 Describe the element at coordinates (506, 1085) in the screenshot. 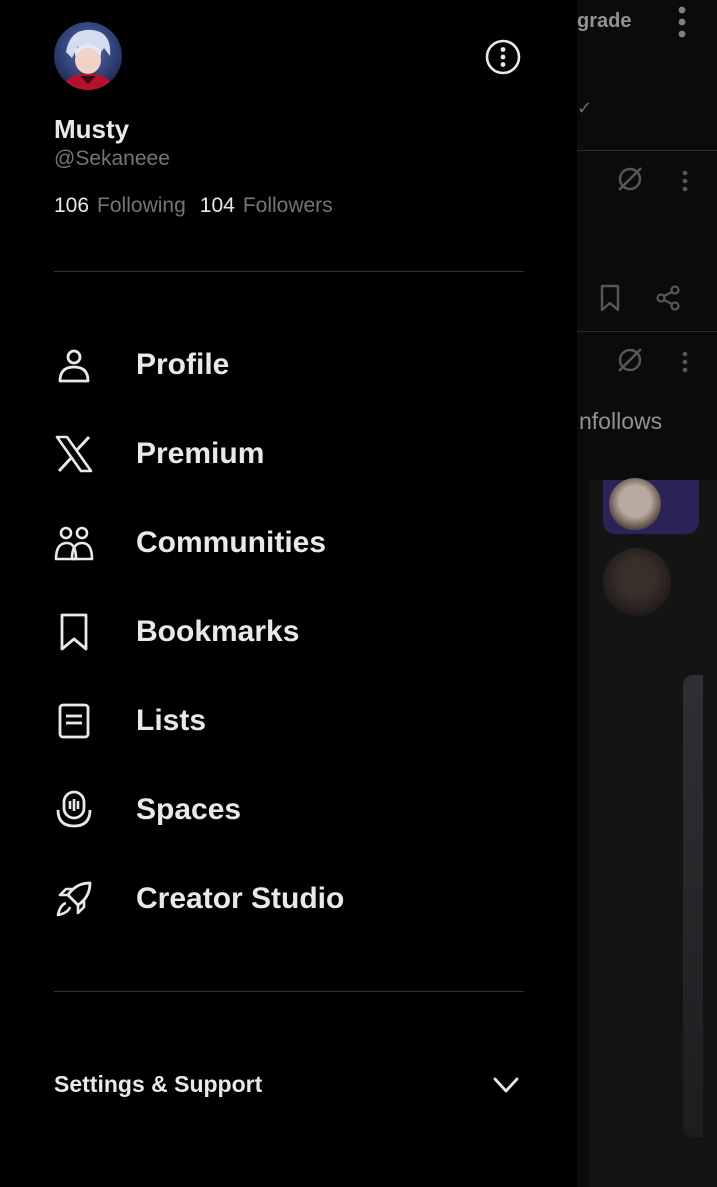

I see `chevron-down-icon` at that location.